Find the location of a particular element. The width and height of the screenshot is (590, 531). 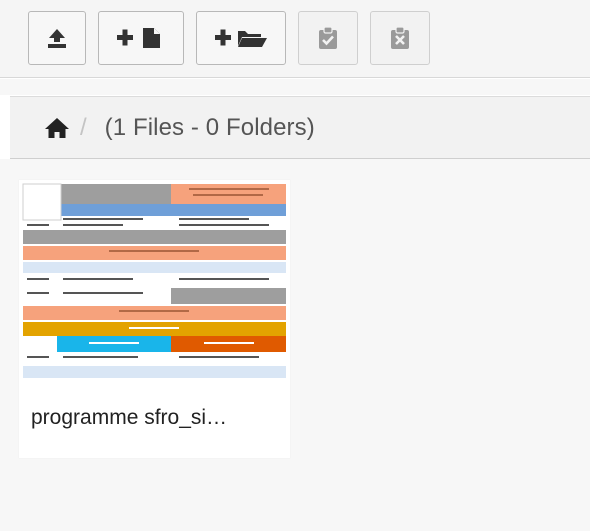

upload-button is located at coordinates (57, 38).